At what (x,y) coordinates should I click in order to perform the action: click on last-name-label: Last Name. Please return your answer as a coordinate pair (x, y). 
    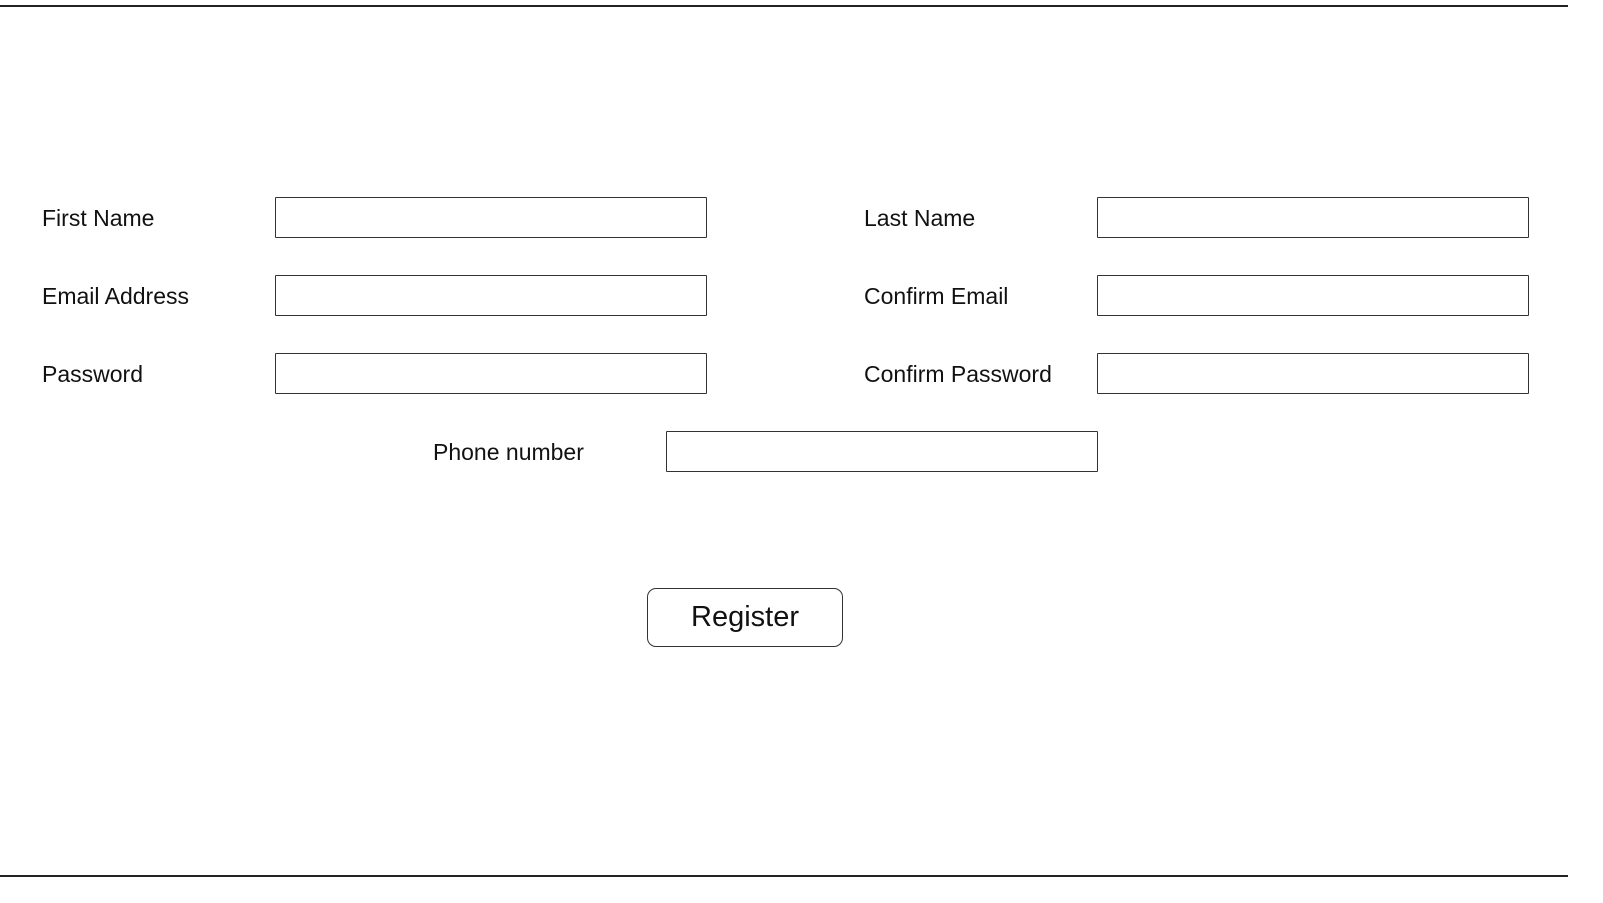
    Looking at the image, I should click on (920, 218).